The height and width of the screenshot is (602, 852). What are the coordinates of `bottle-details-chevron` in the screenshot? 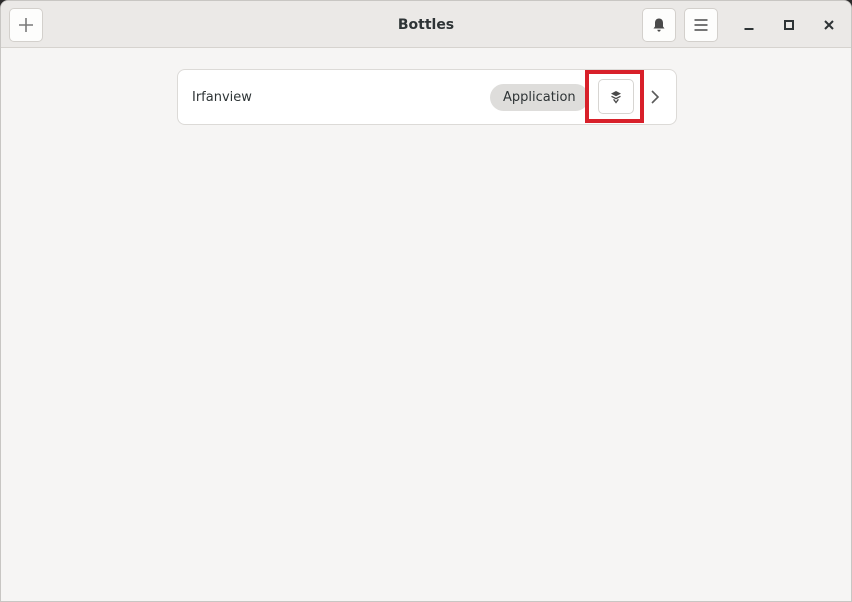 It's located at (655, 97).